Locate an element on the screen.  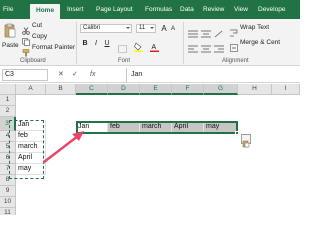
cut-button: Cut is located at coordinates (37, 25).